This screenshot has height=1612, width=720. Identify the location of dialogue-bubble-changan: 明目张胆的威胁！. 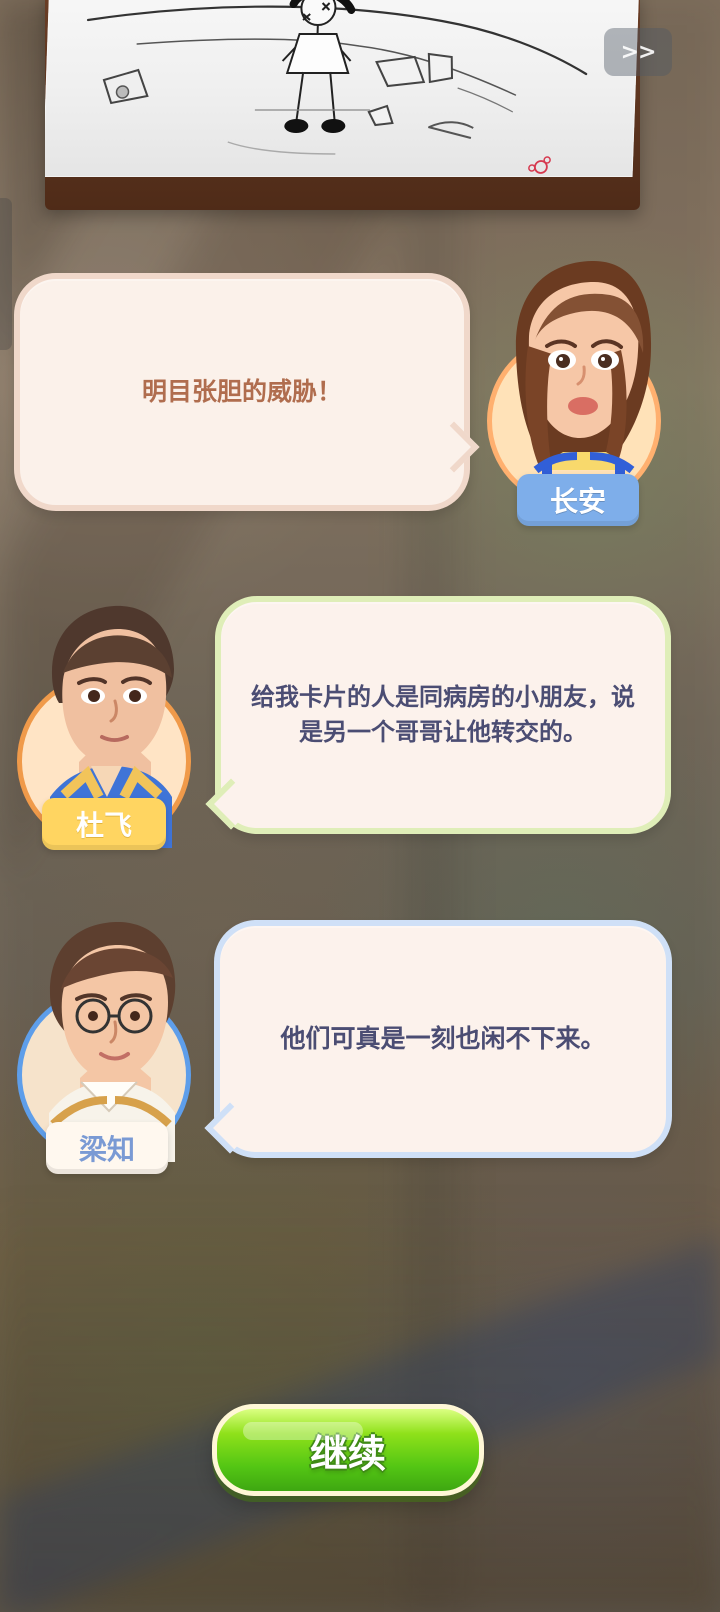
(242, 392).